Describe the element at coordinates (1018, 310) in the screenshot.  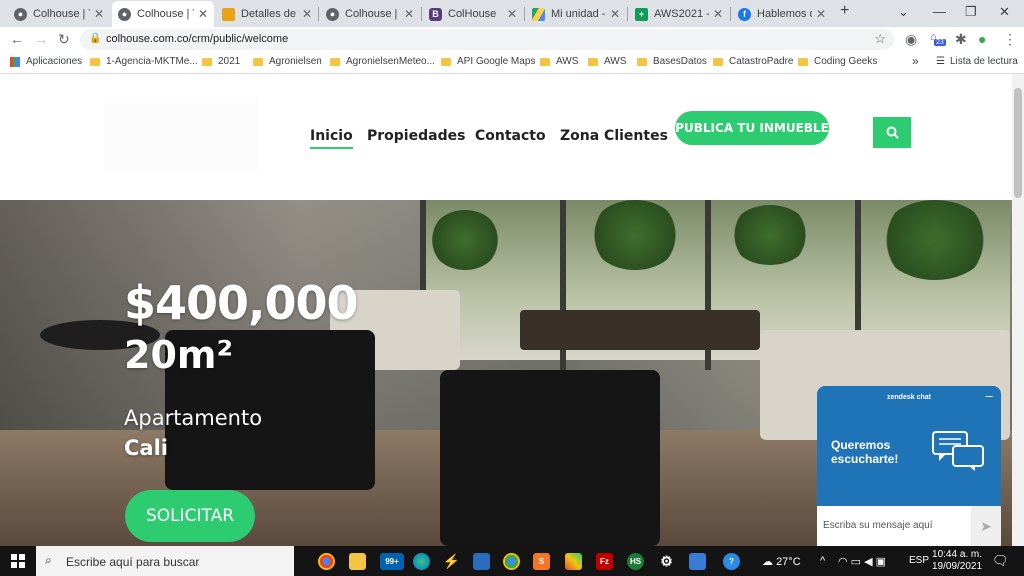
I see `page-scrollbar` at that location.